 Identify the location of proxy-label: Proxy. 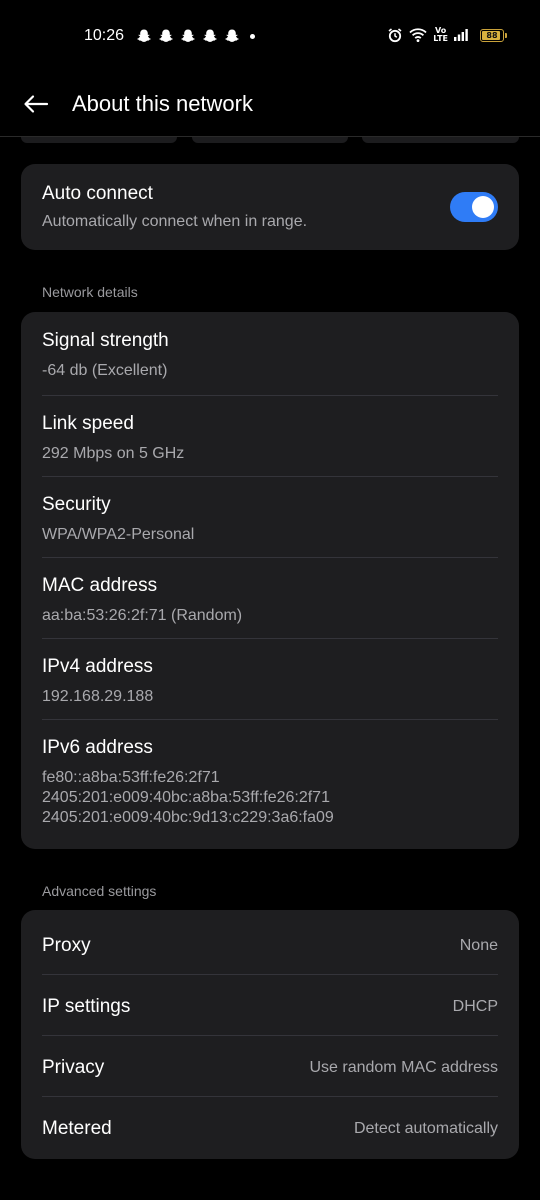
(66, 945).